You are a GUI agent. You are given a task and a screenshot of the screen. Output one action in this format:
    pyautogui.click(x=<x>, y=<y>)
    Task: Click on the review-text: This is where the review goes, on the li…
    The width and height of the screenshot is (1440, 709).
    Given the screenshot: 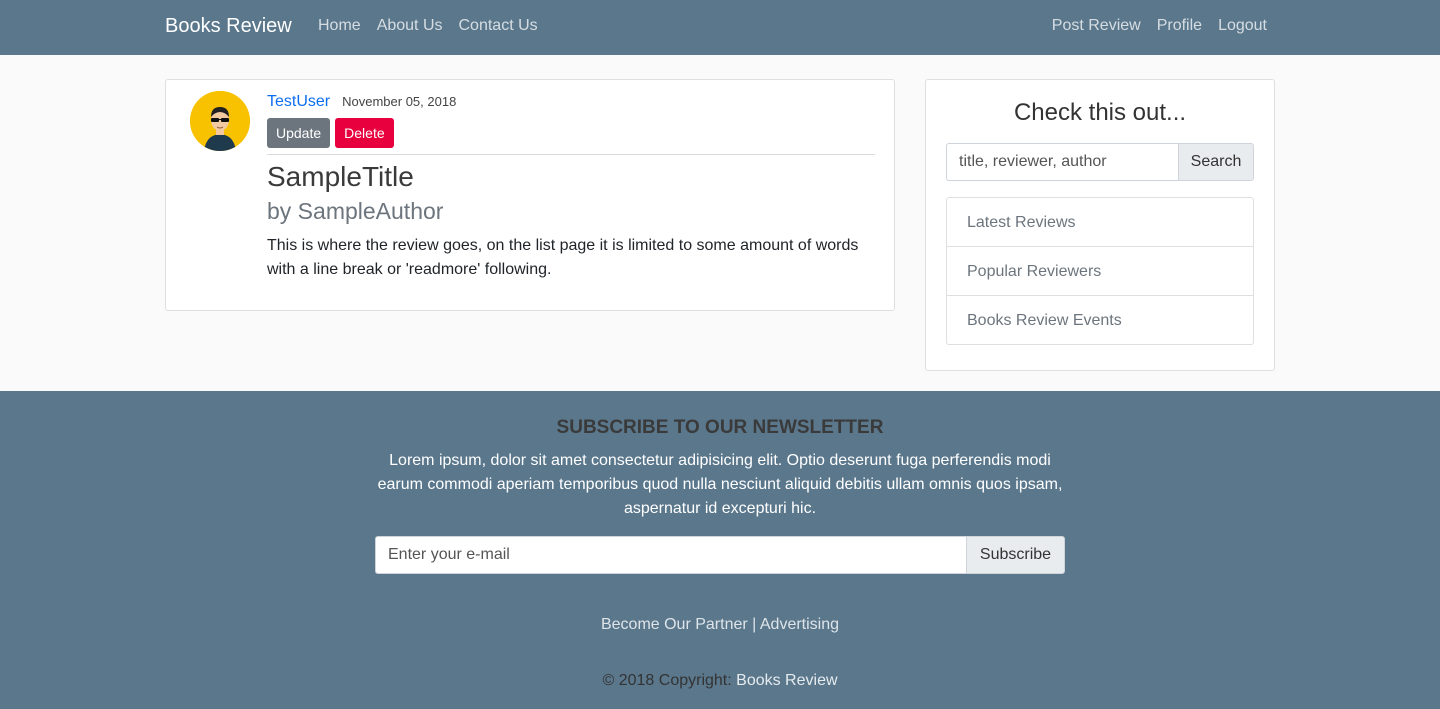 What is the action you would take?
    pyautogui.click(x=563, y=257)
    